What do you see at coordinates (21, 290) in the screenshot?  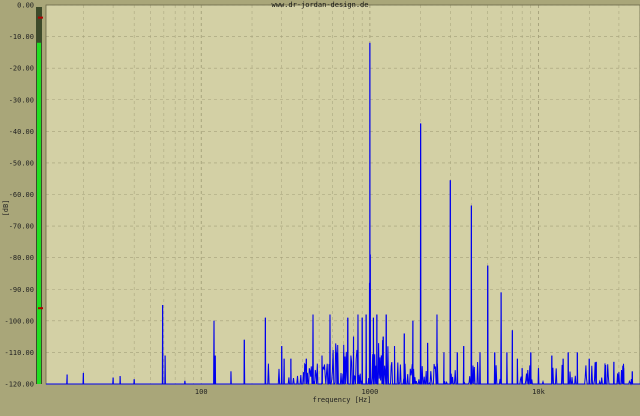 I see `y-tick-label: -90.00` at bounding box center [21, 290].